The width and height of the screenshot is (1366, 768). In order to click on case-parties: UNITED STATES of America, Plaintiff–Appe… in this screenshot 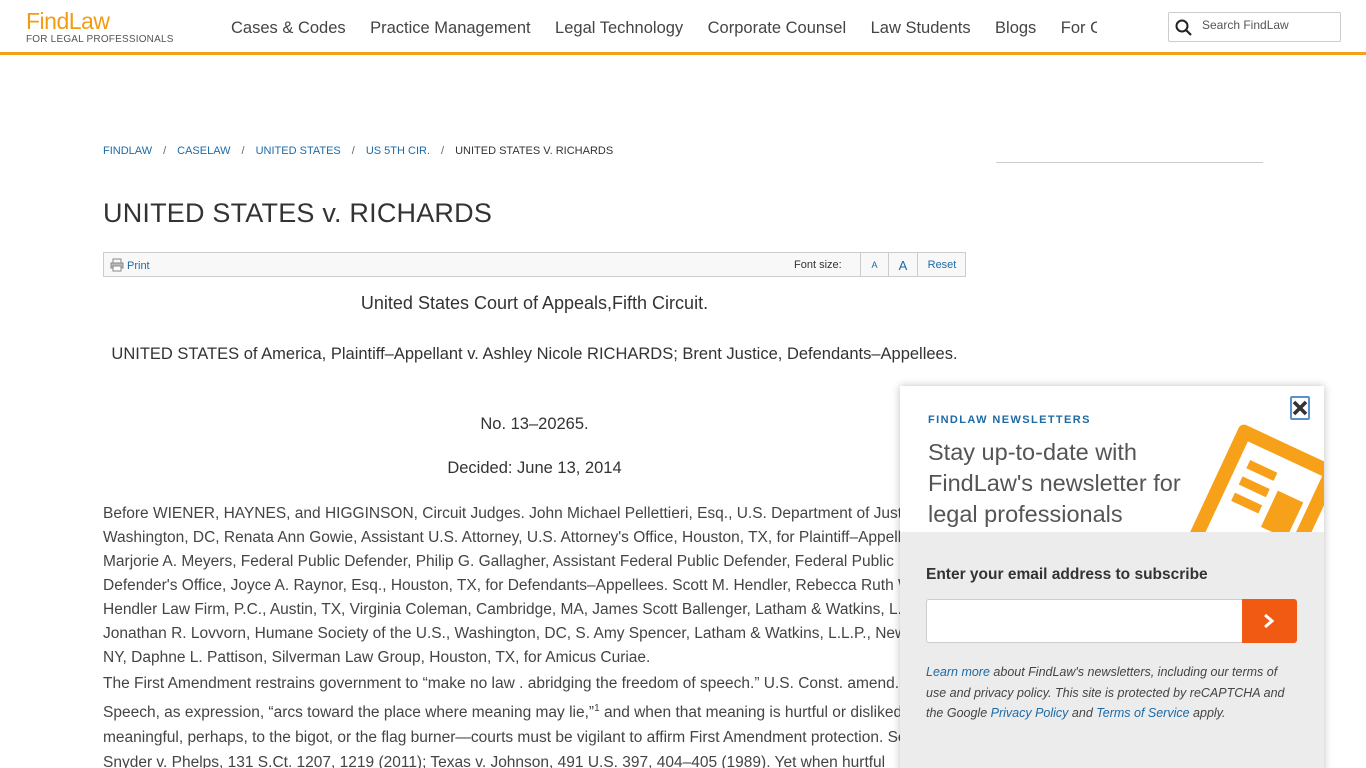, I will do `click(534, 354)`.